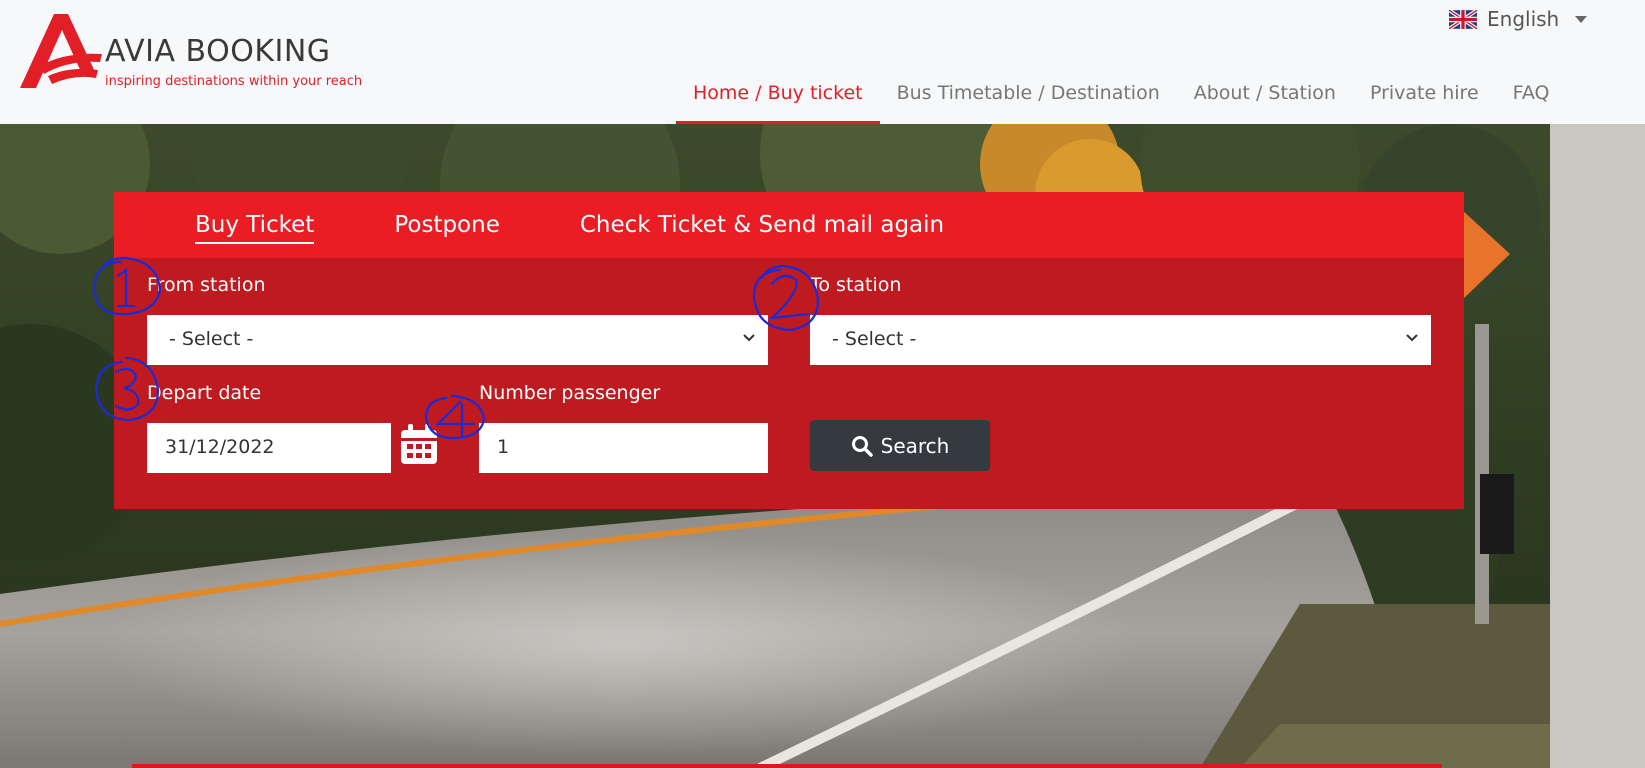 This screenshot has height=768, width=1645. I want to click on search-button: Search, so click(900, 445).